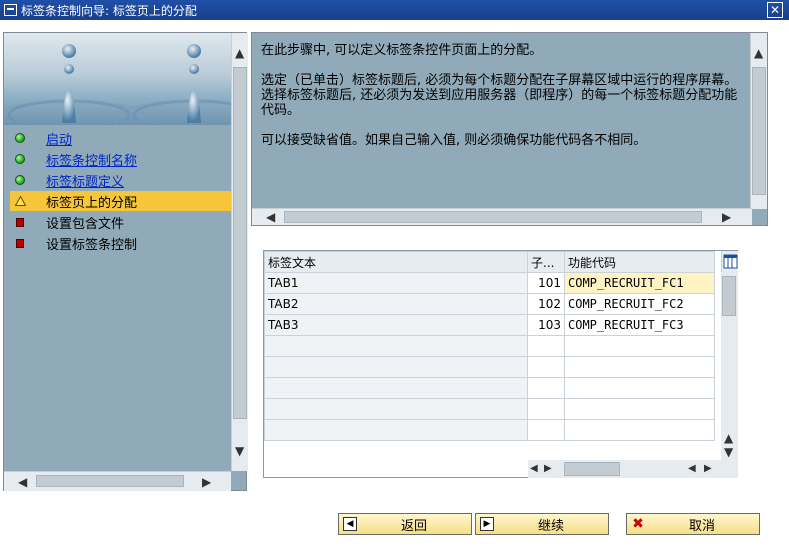 The height and width of the screenshot is (547, 789). I want to click on close-icon: ✕, so click(775, 10).